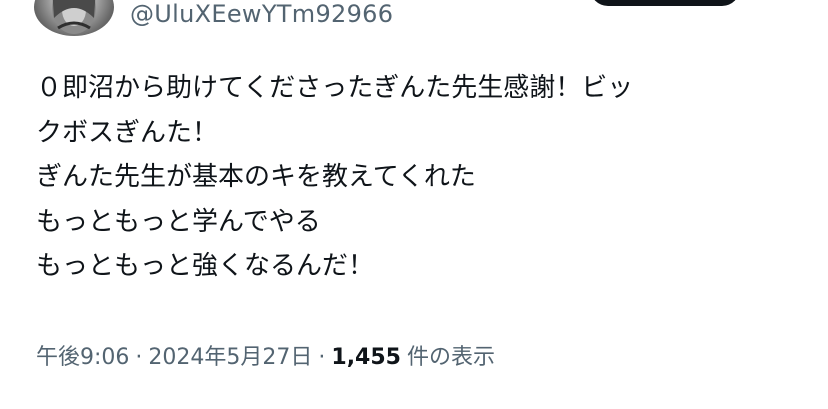  Describe the element at coordinates (256, 177) in the screenshot. I see `tweet-line: ぎんた先生が基本のキを教えてくれた` at that location.